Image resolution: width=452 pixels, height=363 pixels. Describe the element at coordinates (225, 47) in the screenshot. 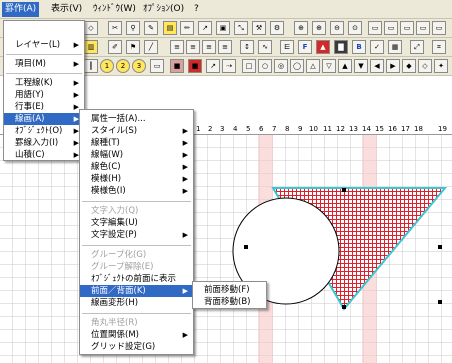

I see `align-justify-icon: ≡` at that location.